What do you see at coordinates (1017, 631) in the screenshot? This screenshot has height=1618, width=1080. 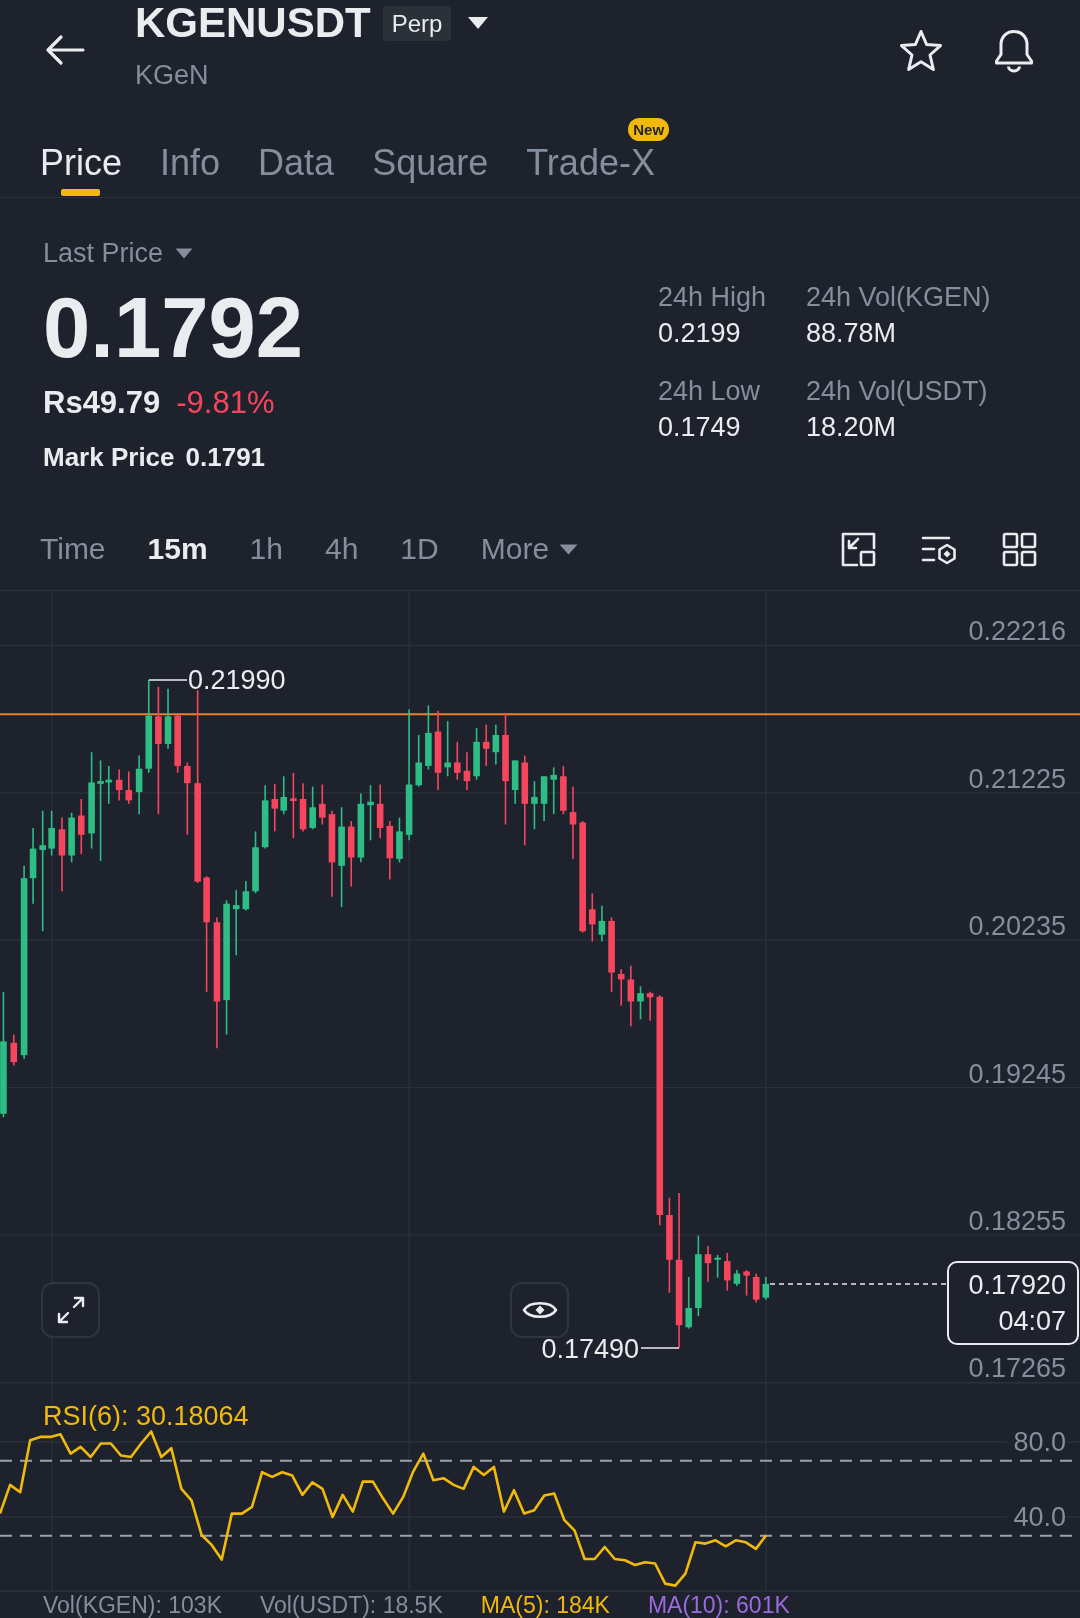 I see `price-axis-label: 0.22216` at bounding box center [1017, 631].